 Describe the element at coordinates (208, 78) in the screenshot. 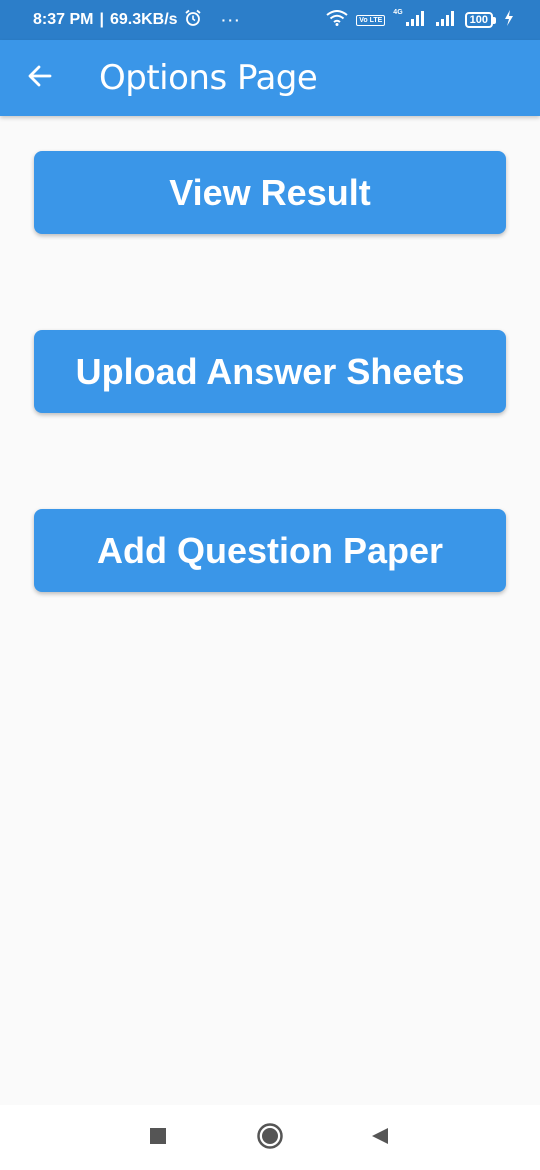

I see `page-title: Options Page` at that location.